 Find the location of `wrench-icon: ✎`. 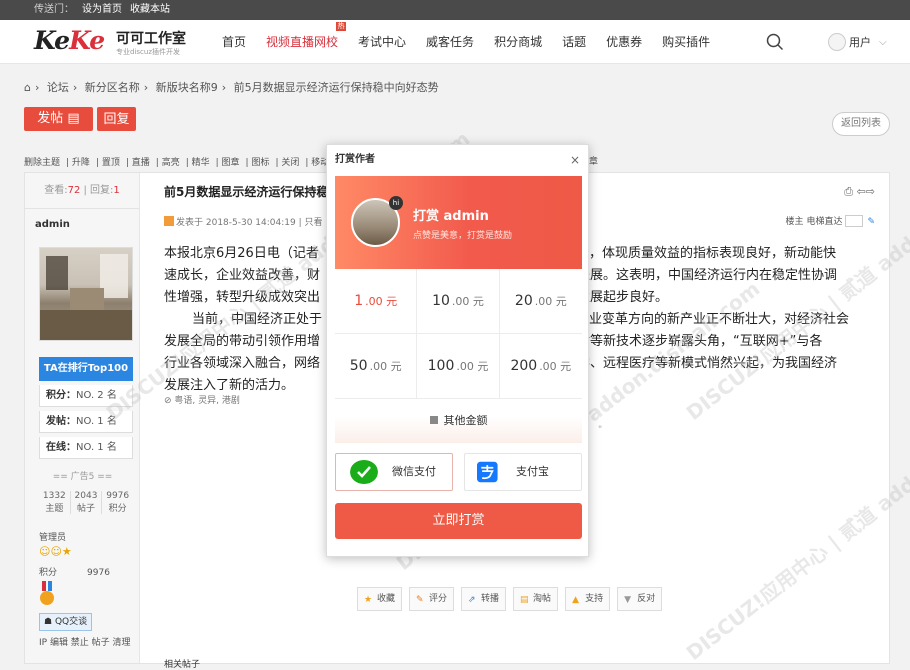

wrench-icon: ✎ is located at coordinates (871, 222).